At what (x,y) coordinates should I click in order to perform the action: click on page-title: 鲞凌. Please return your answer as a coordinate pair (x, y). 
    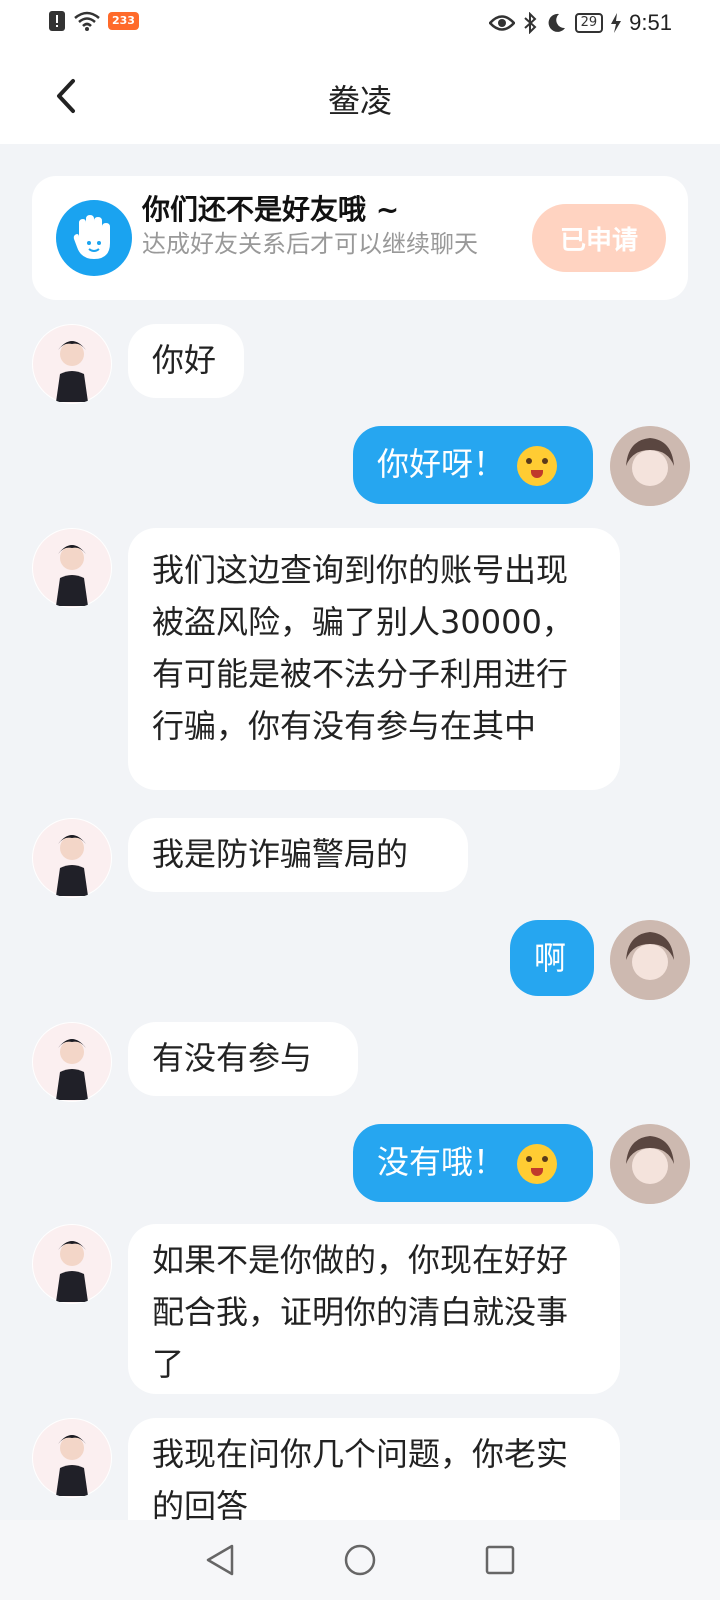
    Looking at the image, I should click on (359, 101).